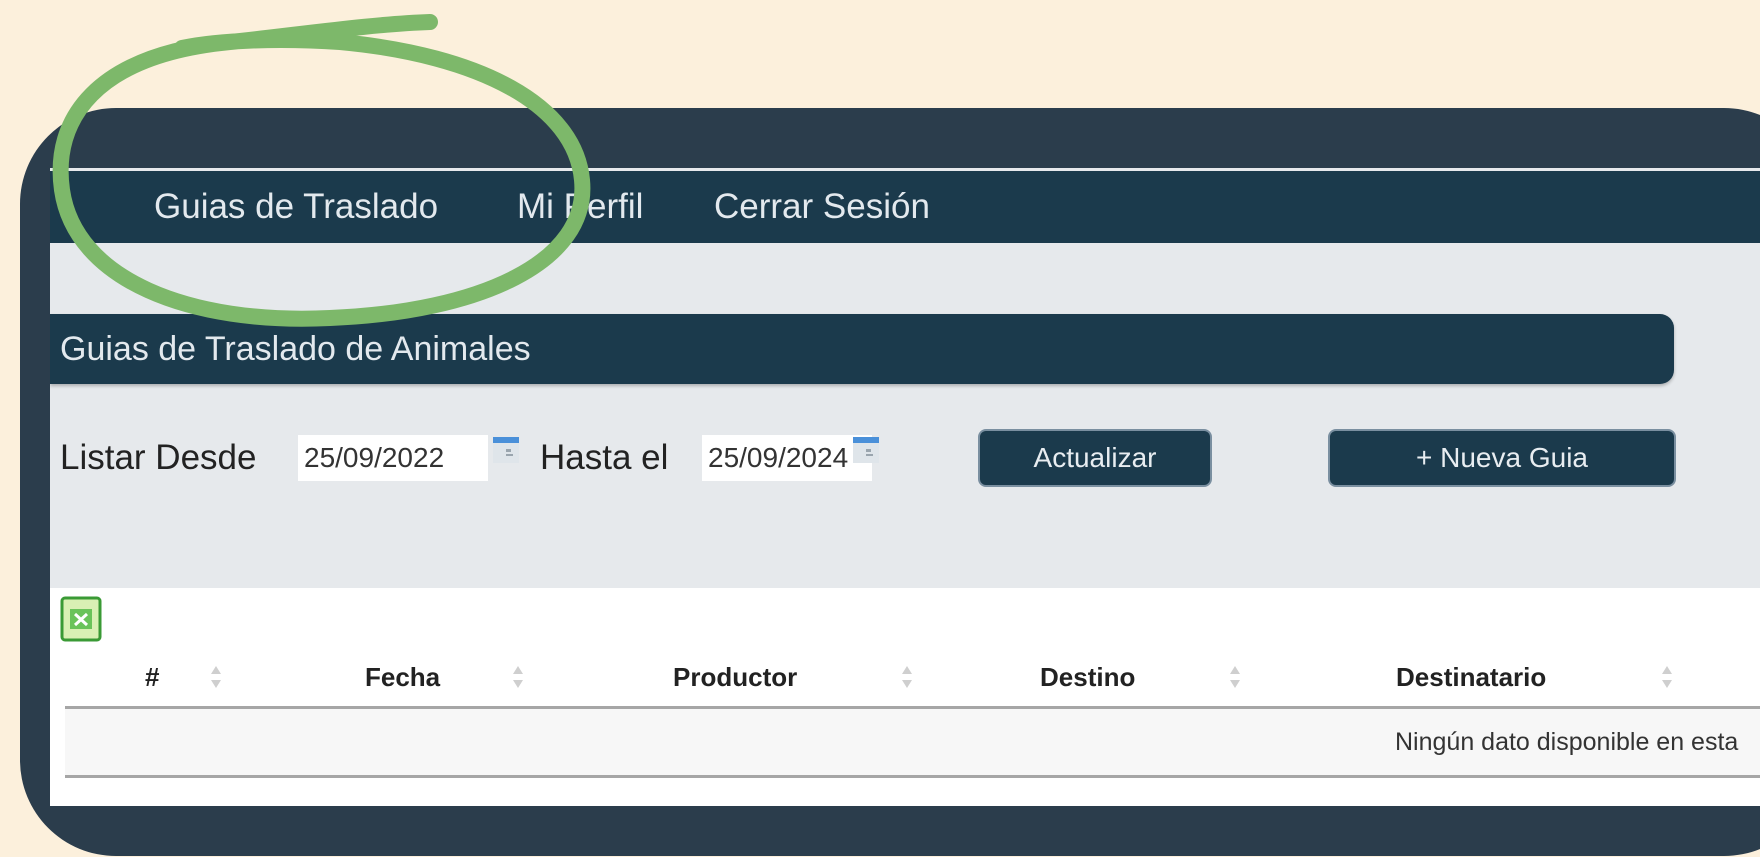 Image resolution: width=1760 pixels, height=857 pixels. I want to click on to-date-input, so click(787, 458).